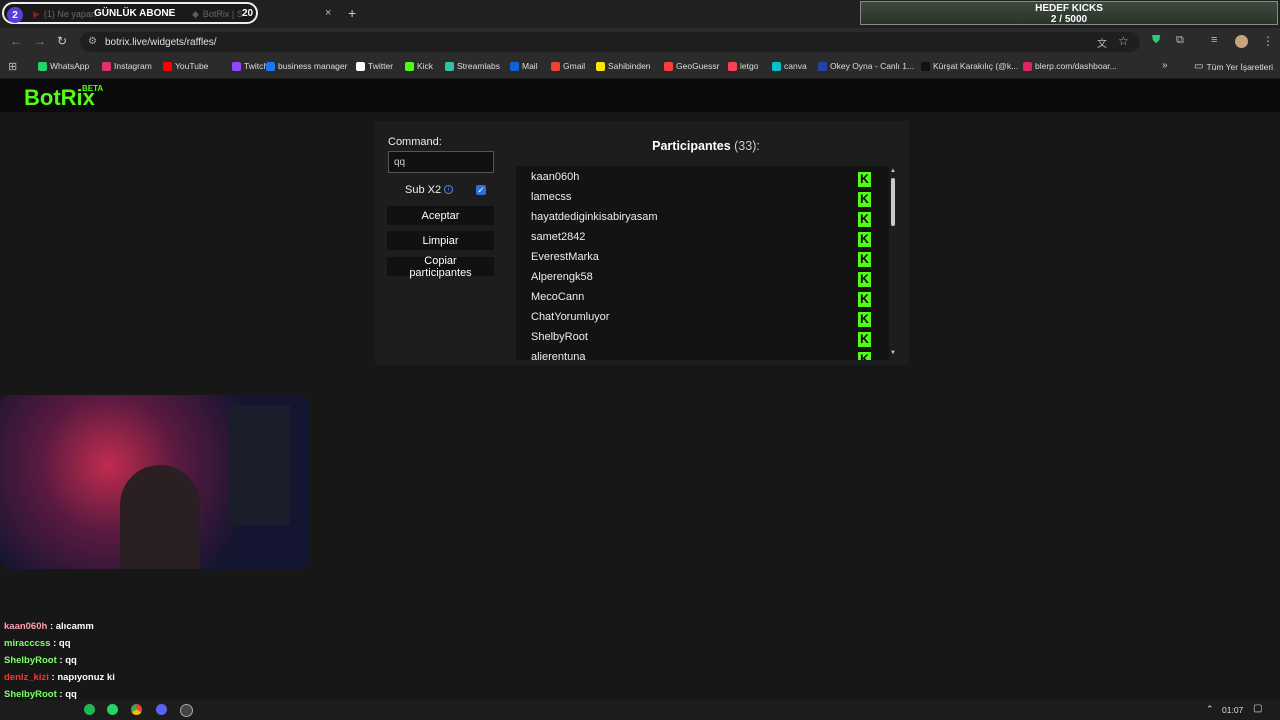 This screenshot has height=720, width=1280. Describe the element at coordinates (1240, 66) in the screenshot. I see `all-bookmarks-label: Tüm Yer İşaretleri` at that location.